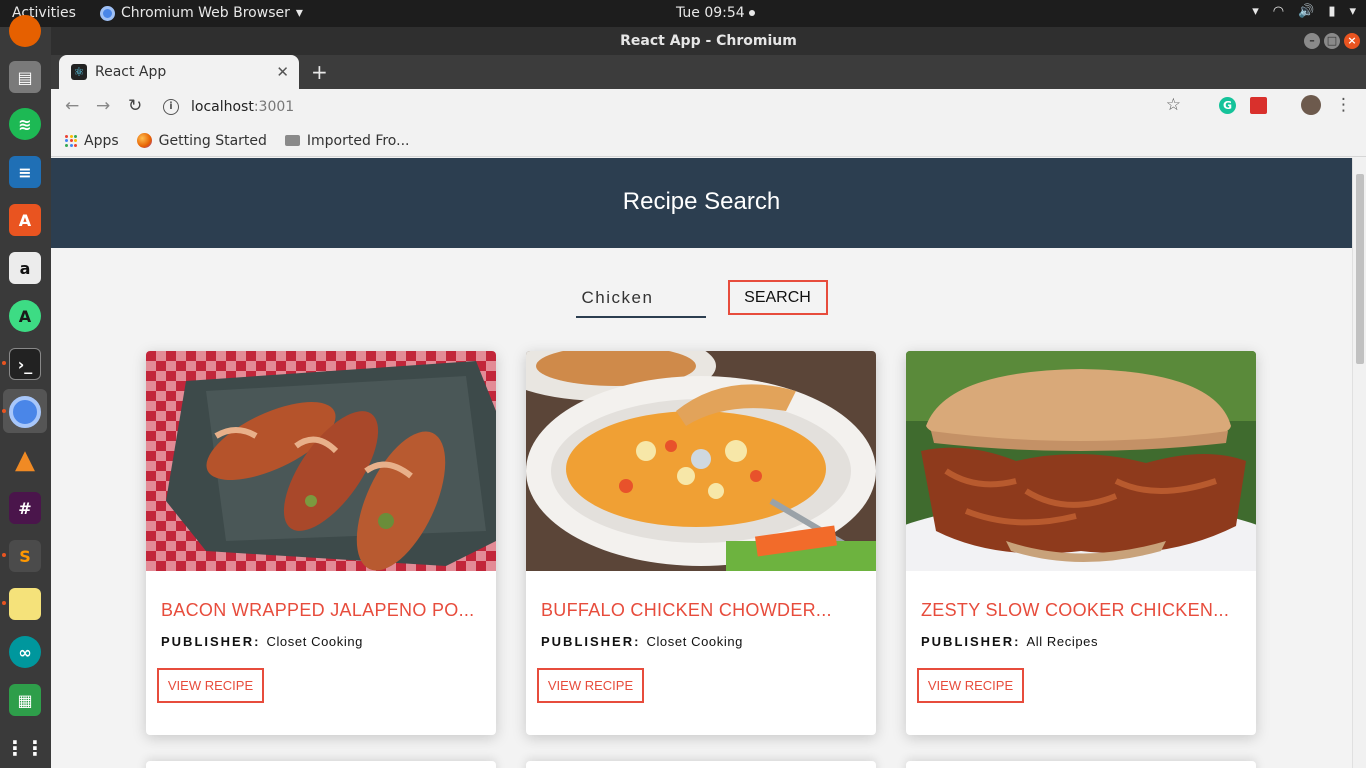 The height and width of the screenshot is (768, 1366). What do you see at coordinates (274, 107) in the screenshot?
I see `url-port: :3001` at bounding box center [274, 107].